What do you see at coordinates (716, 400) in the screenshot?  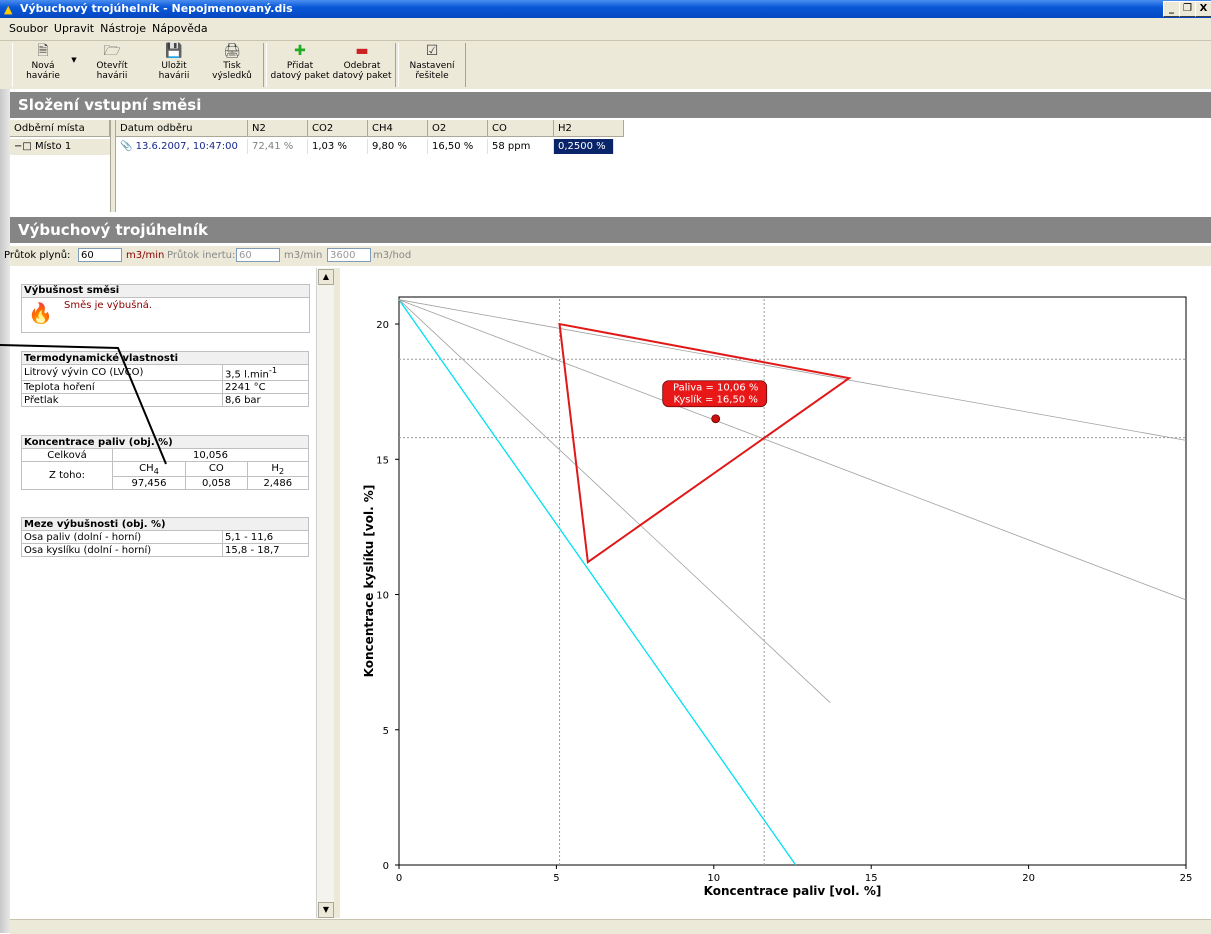 I see `tooltip-text: Kyslík = 16,50 %` at bounding box center [716, 400].